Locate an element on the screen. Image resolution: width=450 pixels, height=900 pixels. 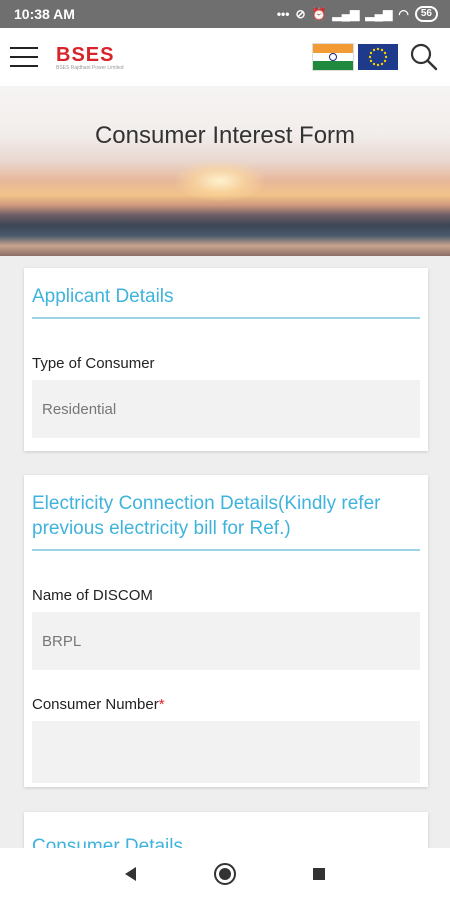
consumer-number-input is located at coordinates (226, 752).